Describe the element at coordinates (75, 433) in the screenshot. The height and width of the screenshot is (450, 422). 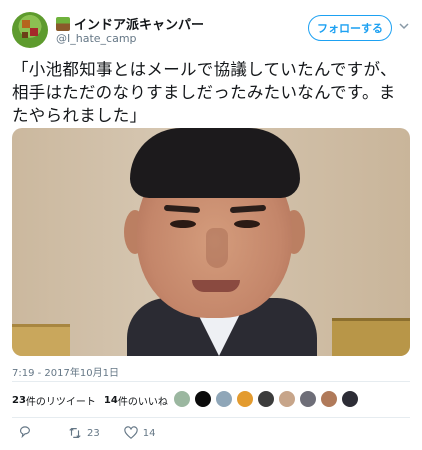
I see `retweet-icon` at that location.